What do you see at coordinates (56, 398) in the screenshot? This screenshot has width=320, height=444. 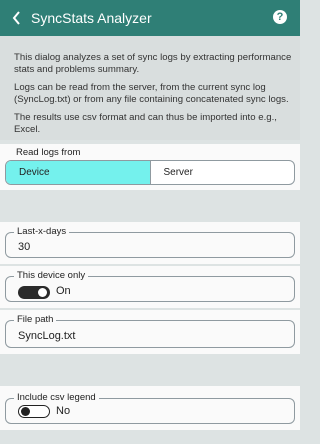 I see `include-csv-legend-label: Include csv legend` at bounding box center [56, 398].